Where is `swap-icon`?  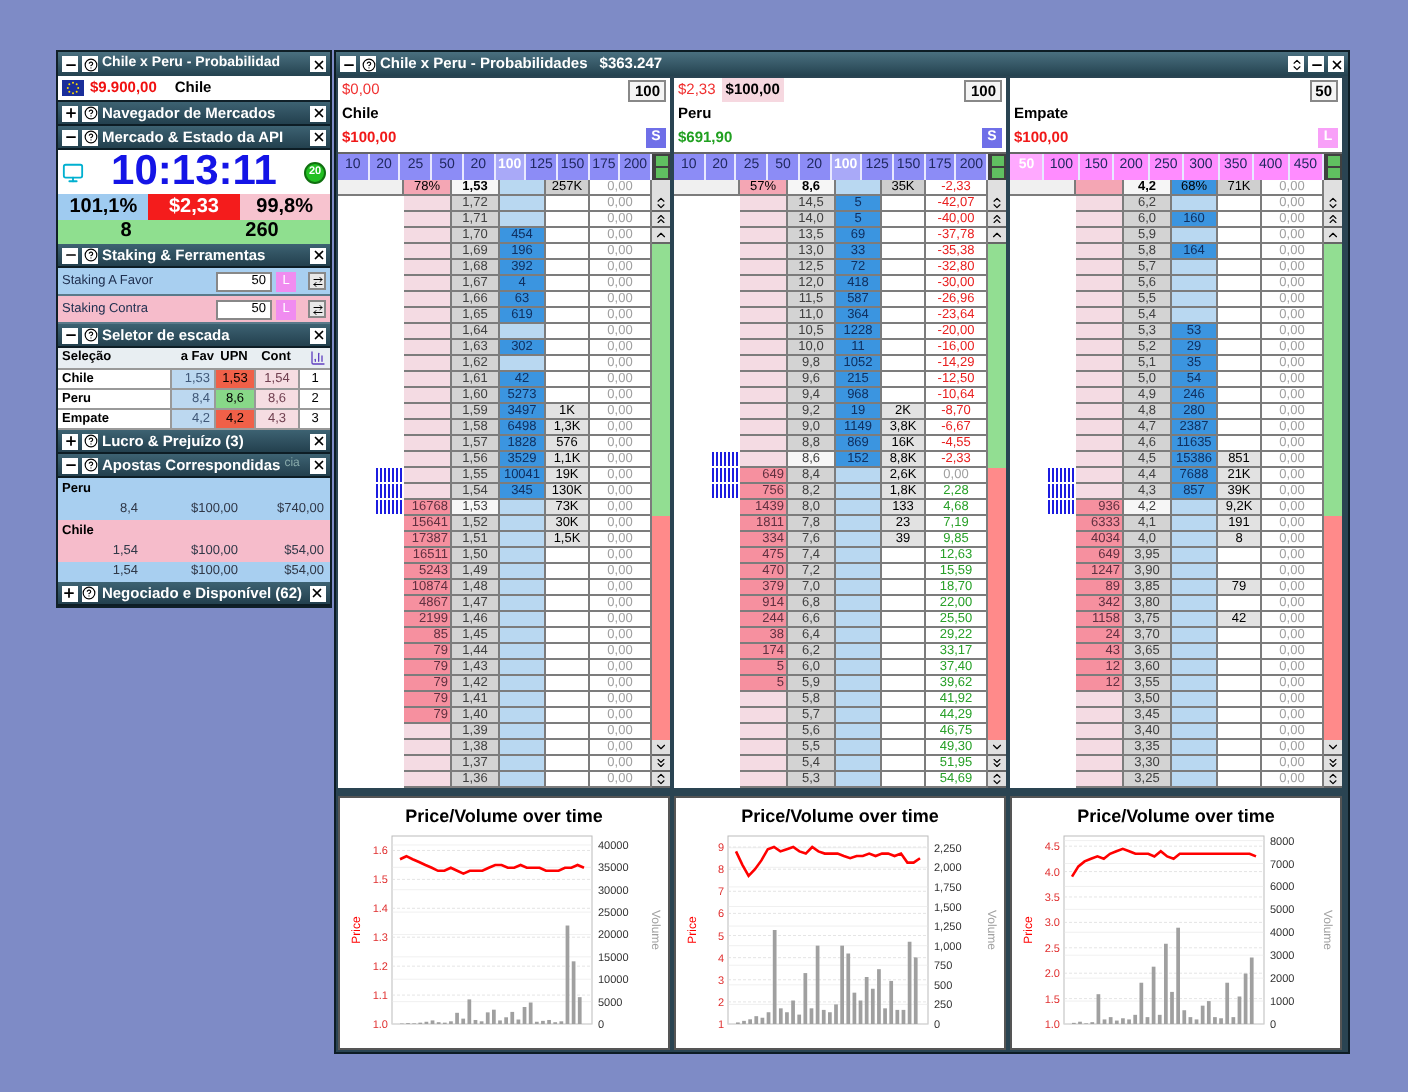
swap-icon is located at coordinates (317, 281).